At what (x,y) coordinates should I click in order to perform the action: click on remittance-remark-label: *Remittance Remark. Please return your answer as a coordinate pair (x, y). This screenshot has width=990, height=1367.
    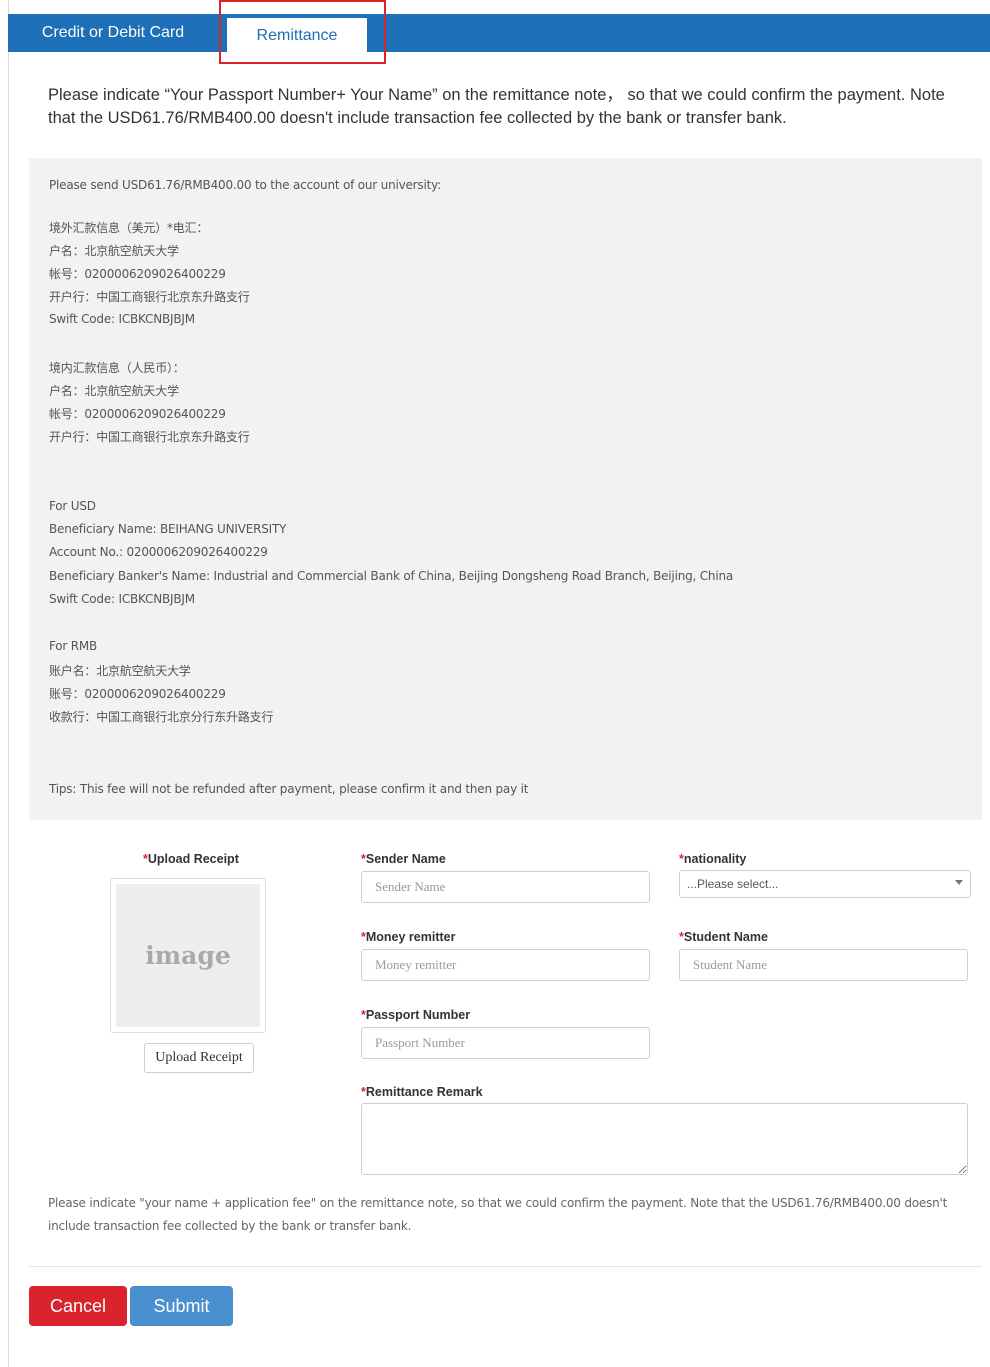
    Looking at the image, I should click on (422, 1092).